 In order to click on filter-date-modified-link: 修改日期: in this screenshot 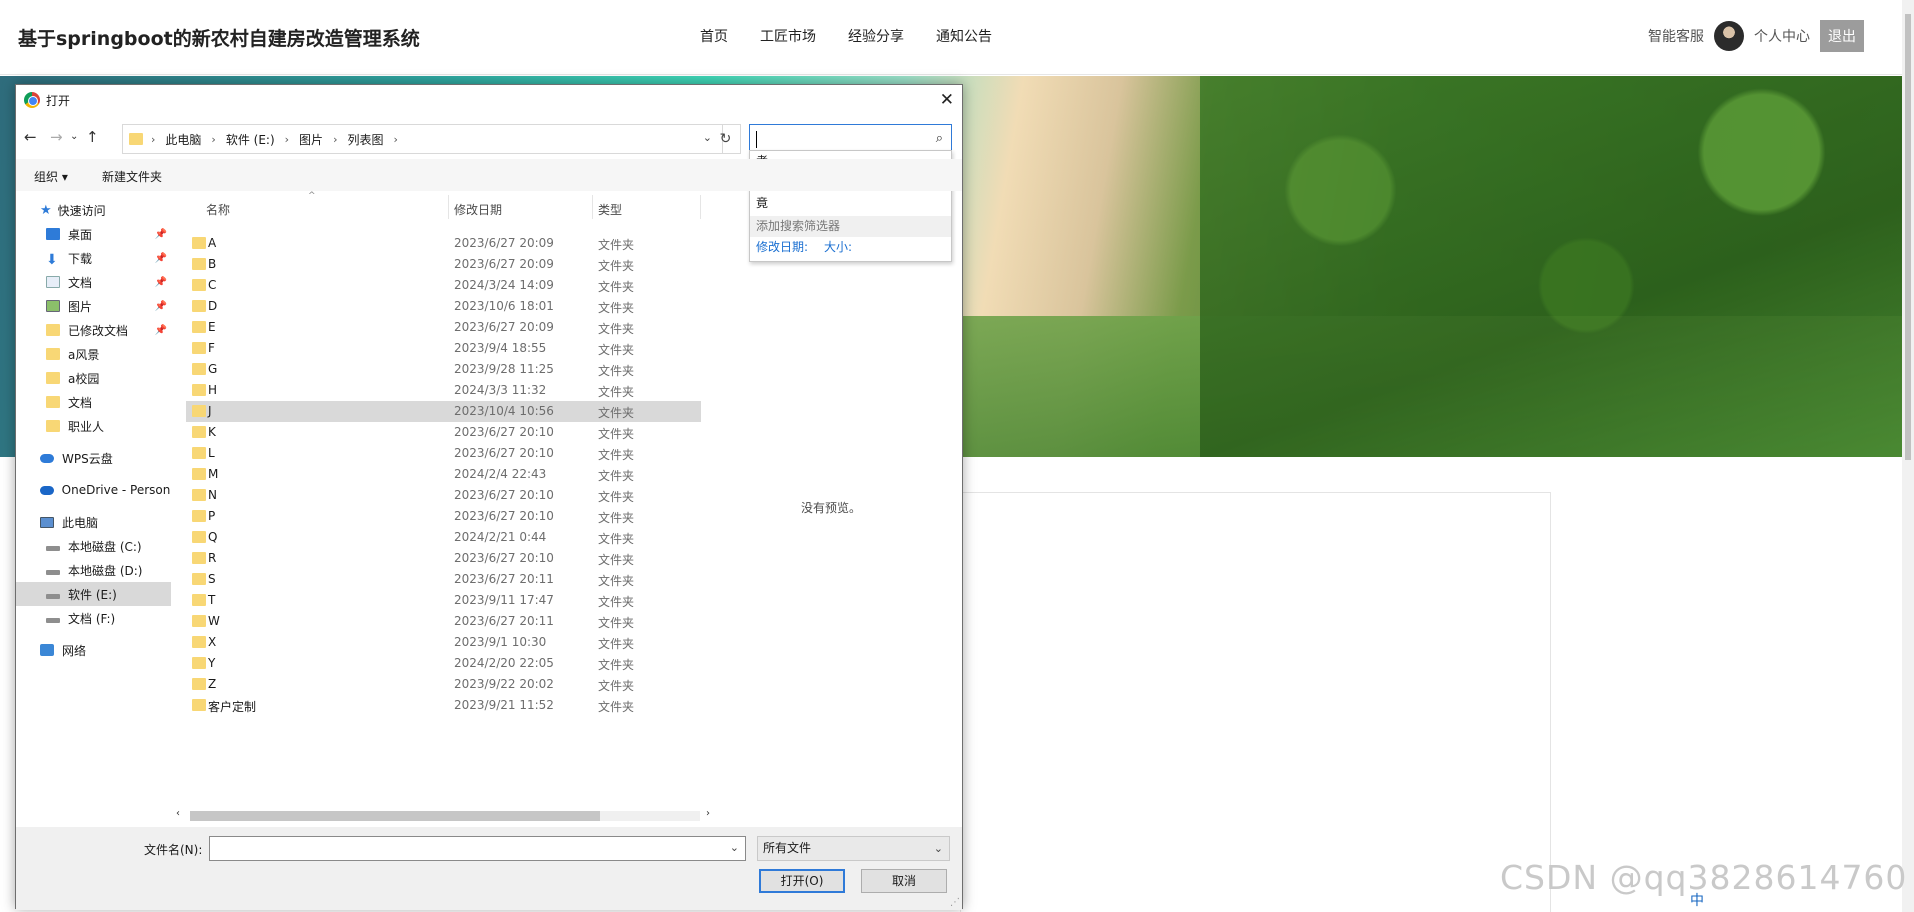, I will do `click(782, 247)`.